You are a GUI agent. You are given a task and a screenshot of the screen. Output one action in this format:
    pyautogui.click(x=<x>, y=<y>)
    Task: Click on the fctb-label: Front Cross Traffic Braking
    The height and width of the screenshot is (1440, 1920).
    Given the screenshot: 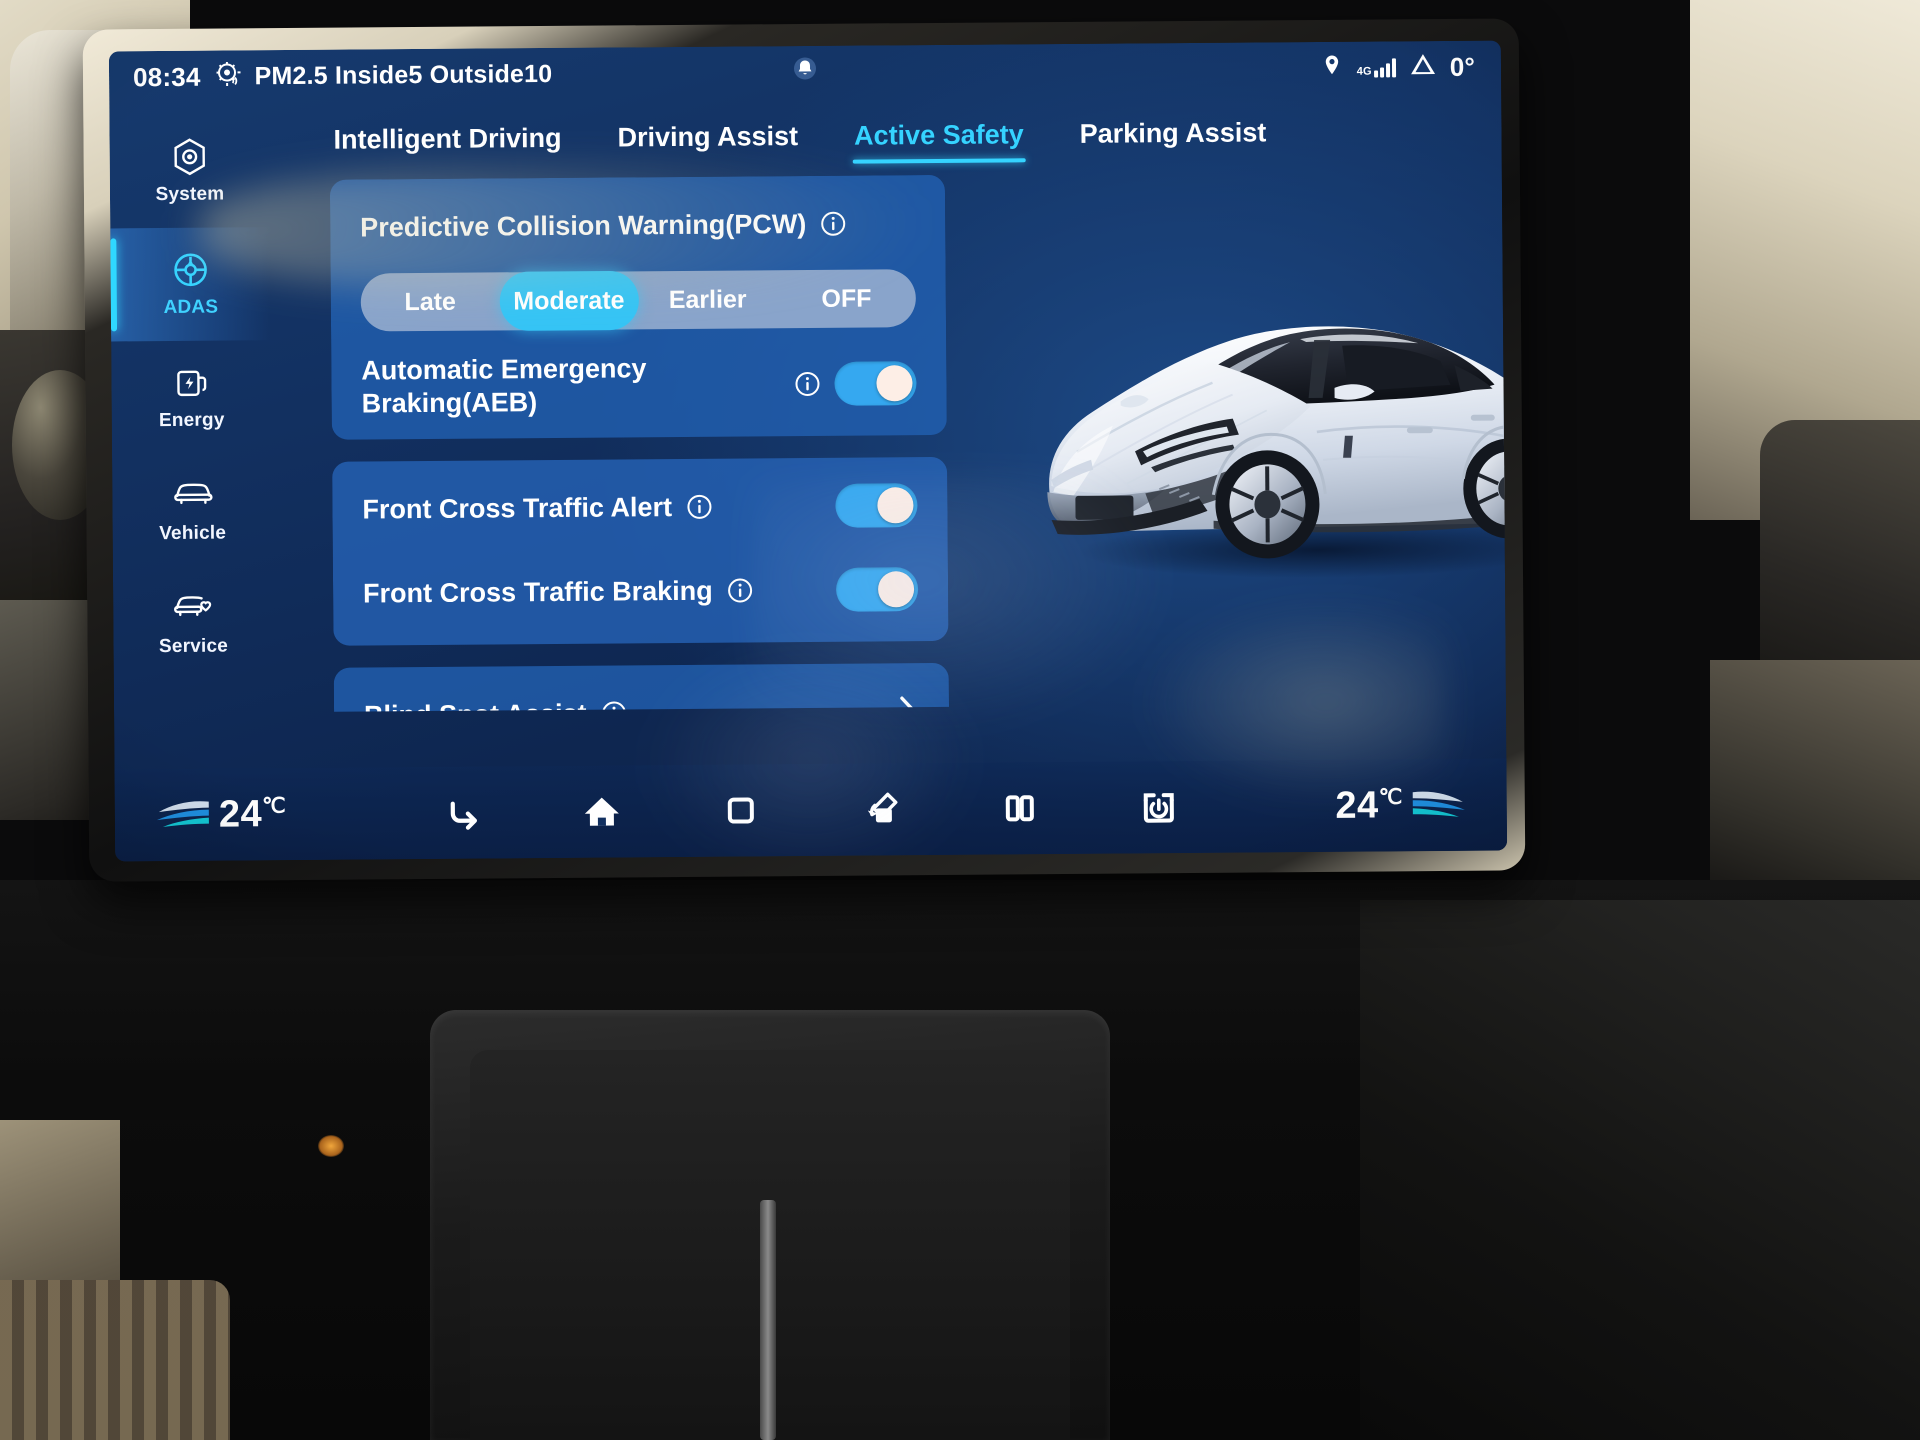 What is the action you would take?
    pyautogui.click(x=537, y=591)
    